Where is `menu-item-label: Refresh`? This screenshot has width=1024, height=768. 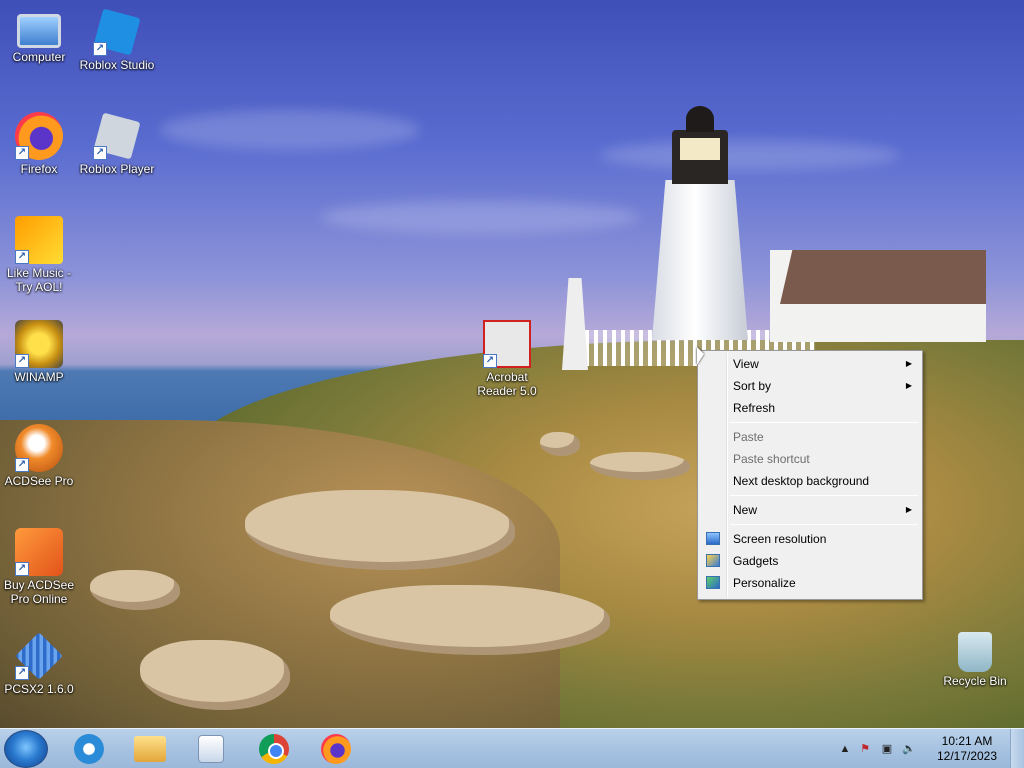 menu-item-label: Refresh is located at coordinates (754, 408).